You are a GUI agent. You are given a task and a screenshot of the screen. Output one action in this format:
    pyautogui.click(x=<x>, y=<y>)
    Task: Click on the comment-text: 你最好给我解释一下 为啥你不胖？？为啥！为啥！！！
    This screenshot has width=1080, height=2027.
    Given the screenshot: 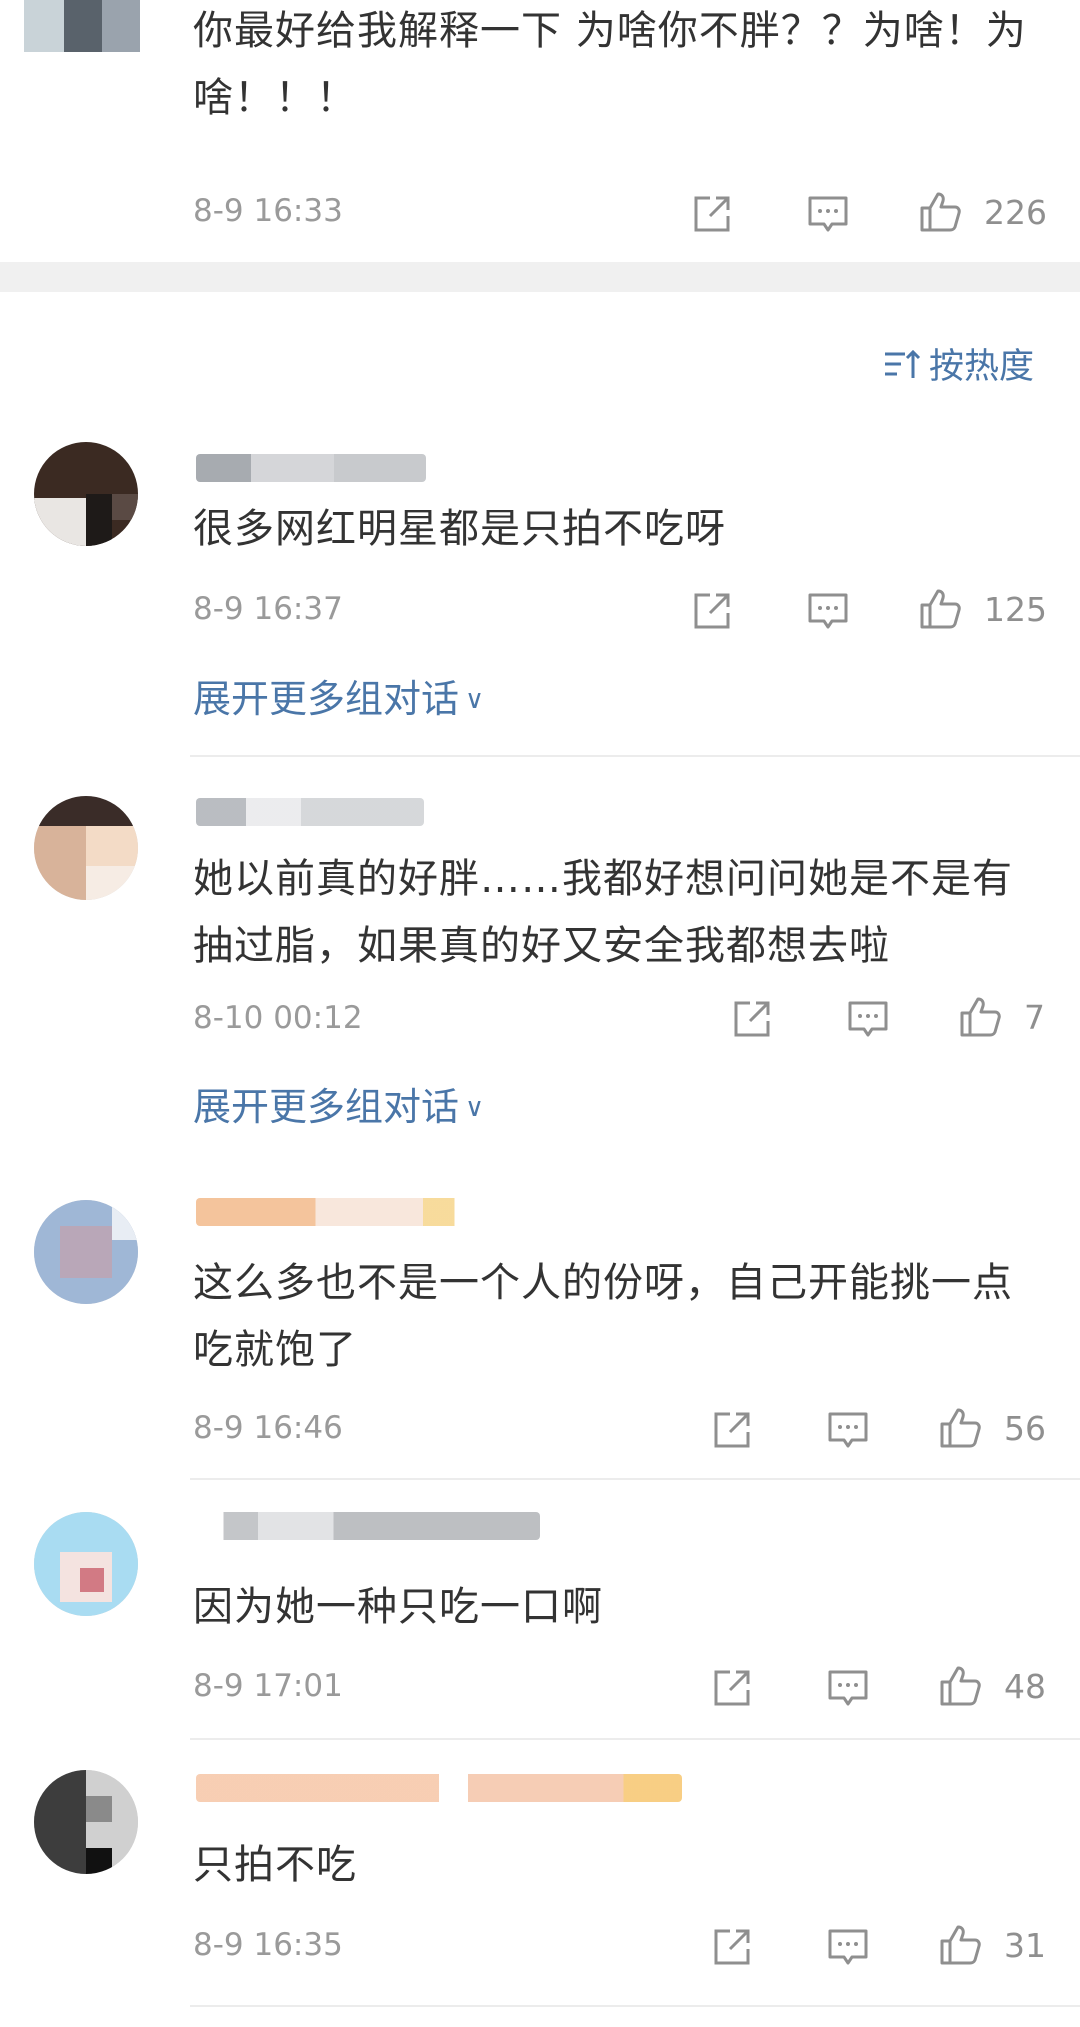 What is the action you would take?
    pyautogui.click(x=610, y=64)
    